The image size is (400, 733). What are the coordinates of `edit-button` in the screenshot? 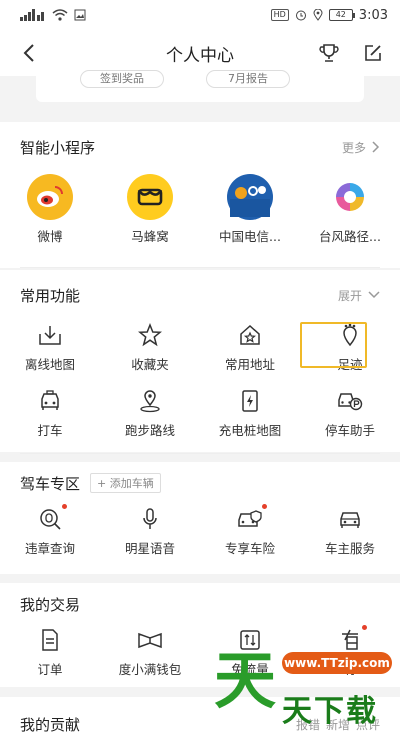 It's located at (373, 53).